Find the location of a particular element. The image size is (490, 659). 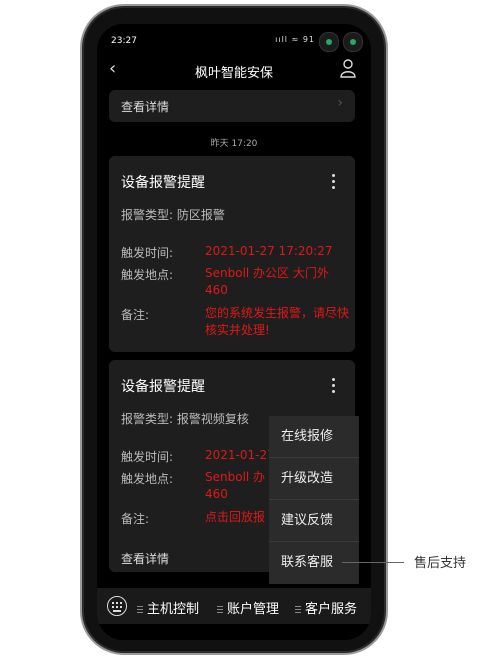

menu-item-contact-support: 联系客服 is located at coordinates (314, 563).